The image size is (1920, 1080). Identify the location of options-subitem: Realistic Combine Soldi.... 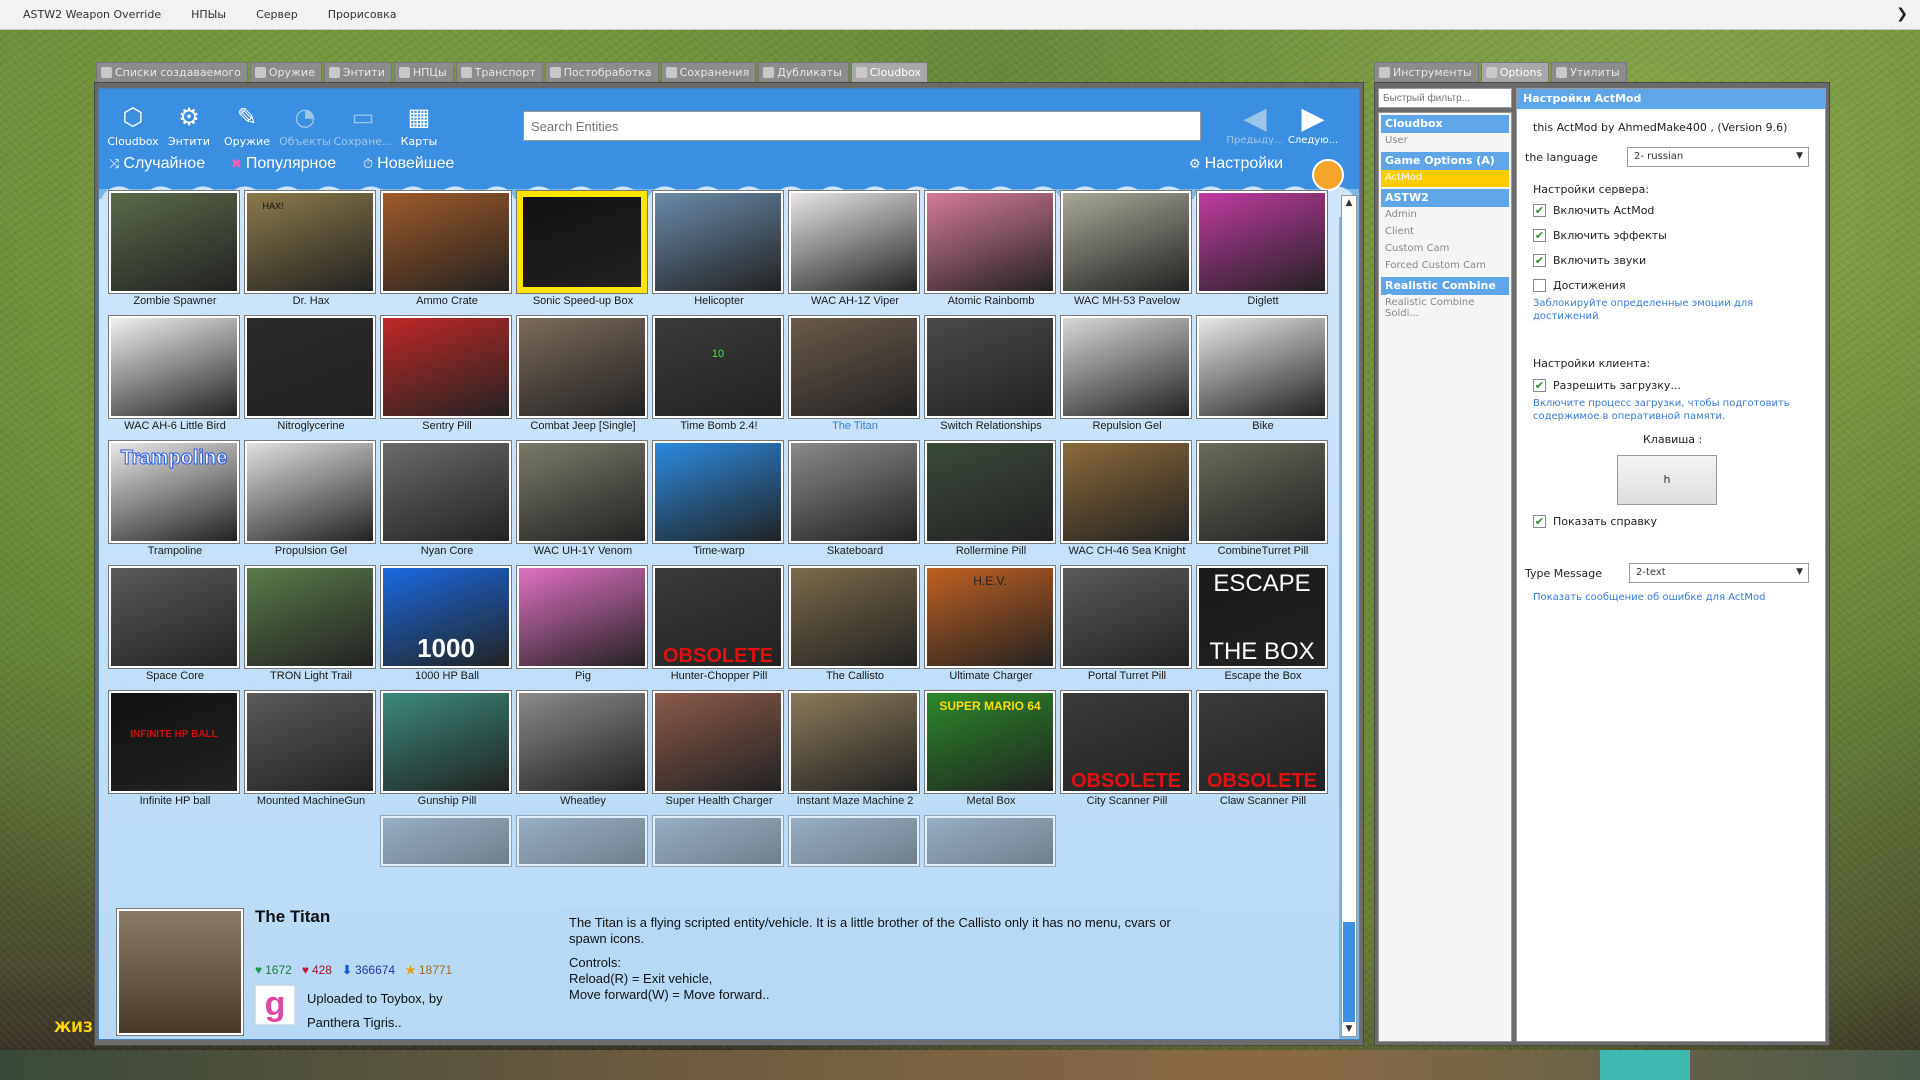
(1445, 307).